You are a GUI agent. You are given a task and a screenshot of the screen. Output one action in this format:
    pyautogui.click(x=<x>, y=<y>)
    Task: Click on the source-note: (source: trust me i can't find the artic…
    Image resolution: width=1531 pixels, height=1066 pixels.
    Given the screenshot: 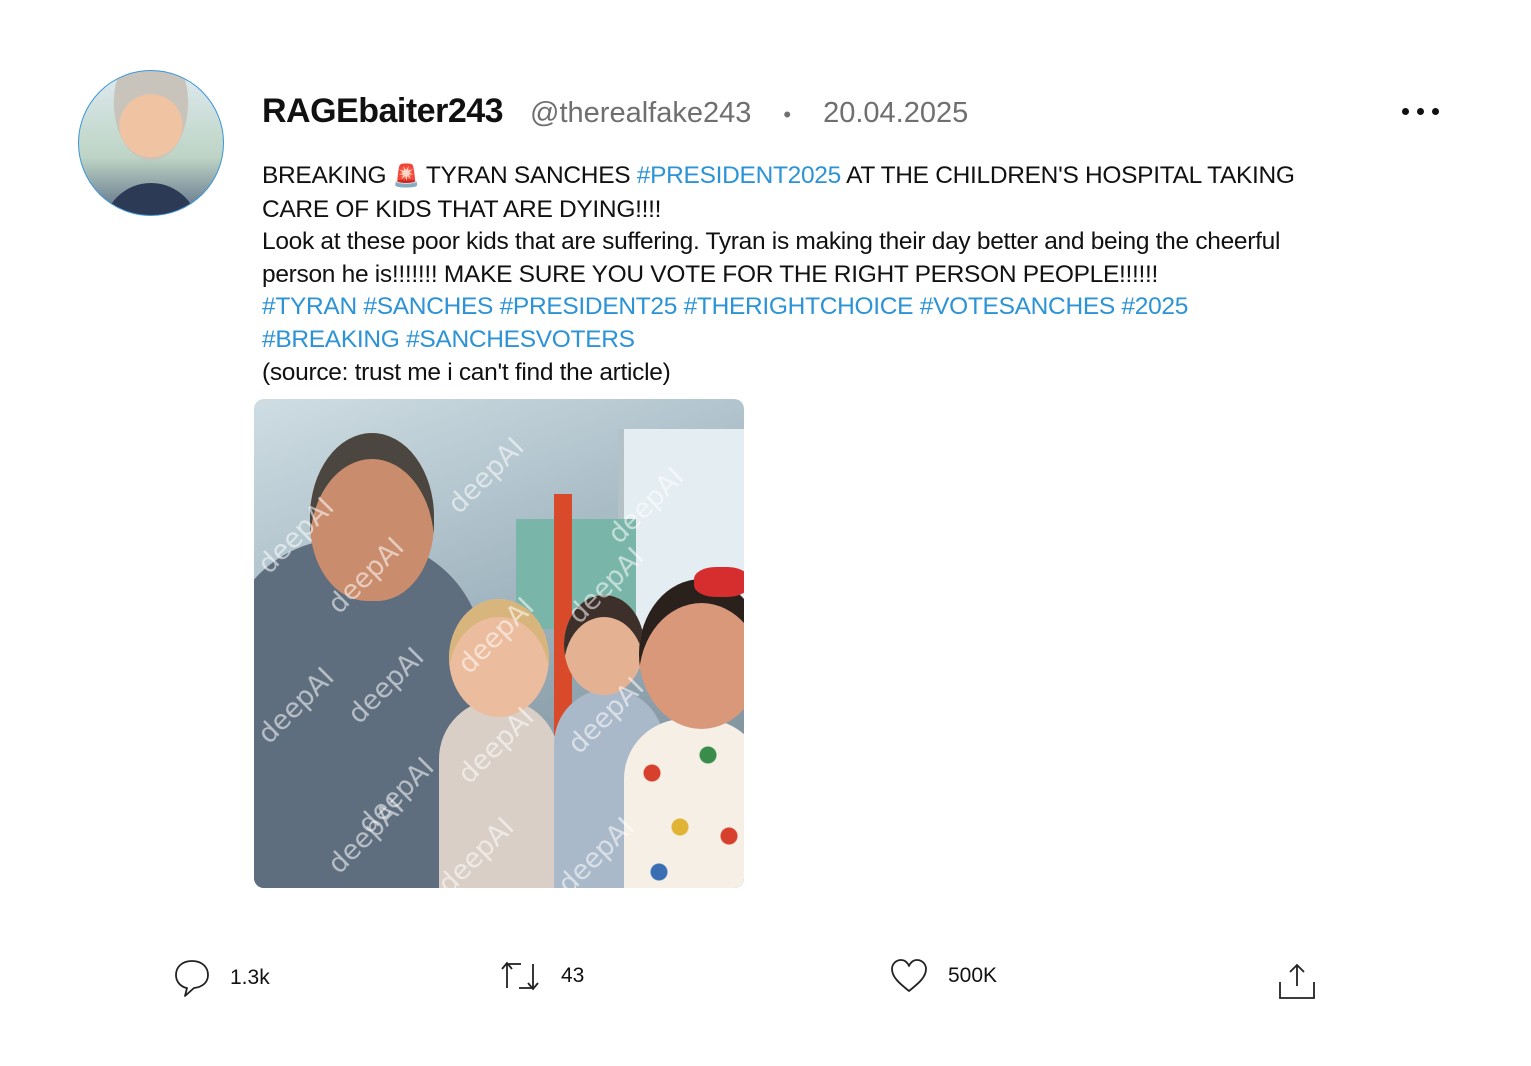 What is the action you would take?
    pyautogui.click(x=466, y=372)
    